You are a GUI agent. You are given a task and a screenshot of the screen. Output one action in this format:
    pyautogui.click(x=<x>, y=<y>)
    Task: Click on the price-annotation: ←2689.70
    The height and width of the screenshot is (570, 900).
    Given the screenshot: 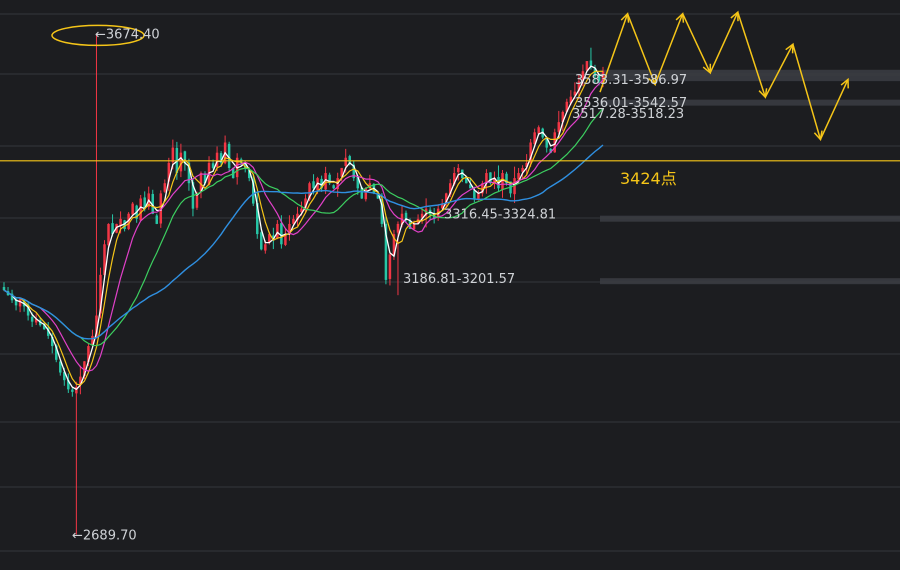 What is the action you would take?
    pyautogui.click(x=104, y=536)
    